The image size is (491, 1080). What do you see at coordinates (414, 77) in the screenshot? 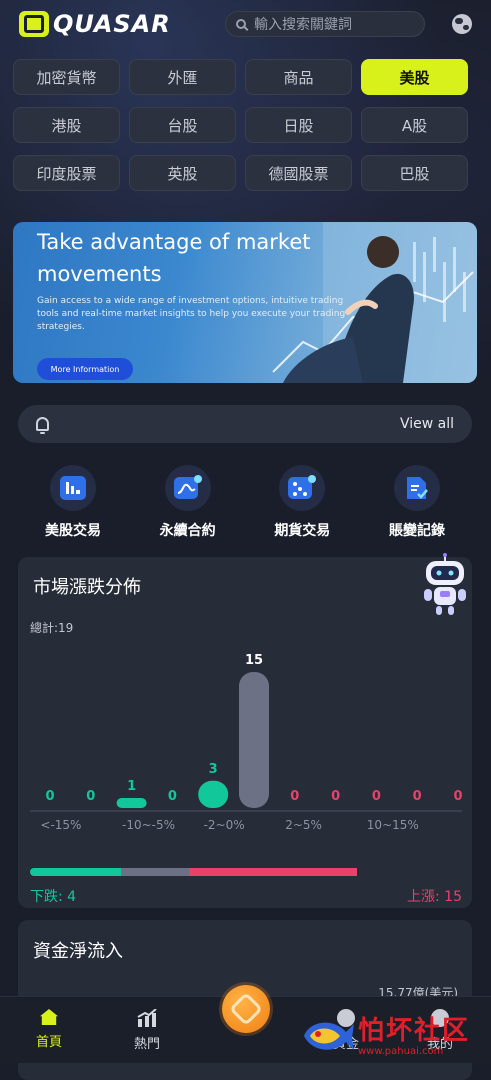
I see `category-tab-active: 美股` at bounding box center [414, 77].